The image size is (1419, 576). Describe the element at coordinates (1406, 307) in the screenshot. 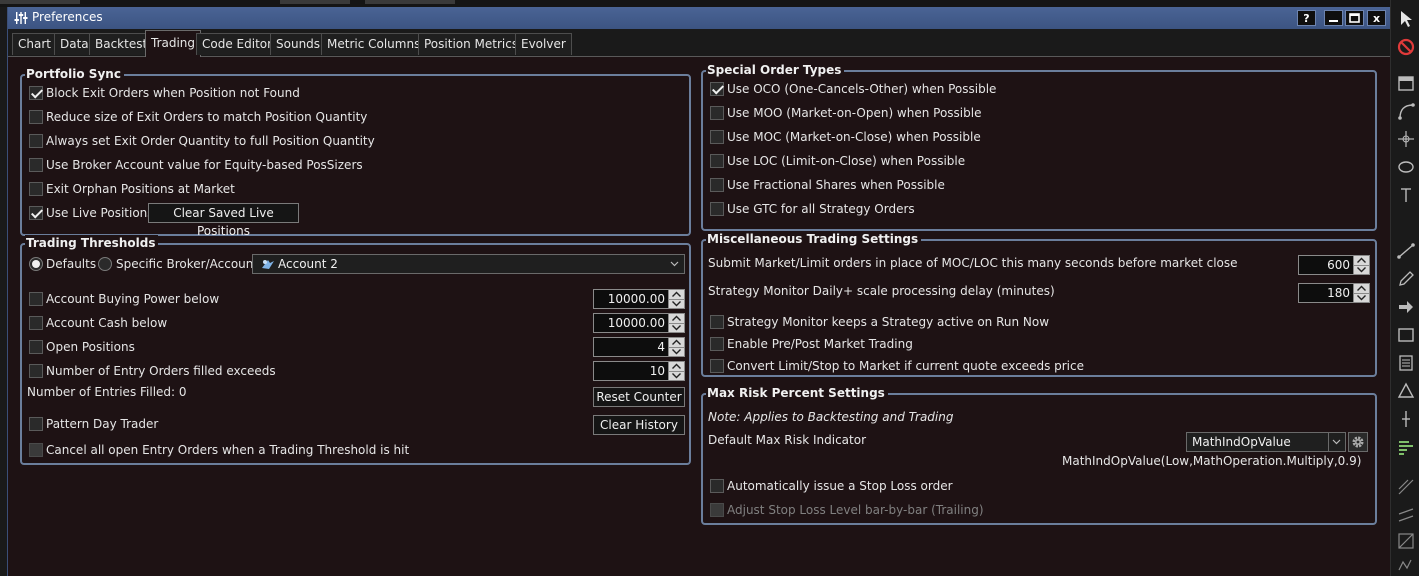

I see `arrow-right-icon` at that location.